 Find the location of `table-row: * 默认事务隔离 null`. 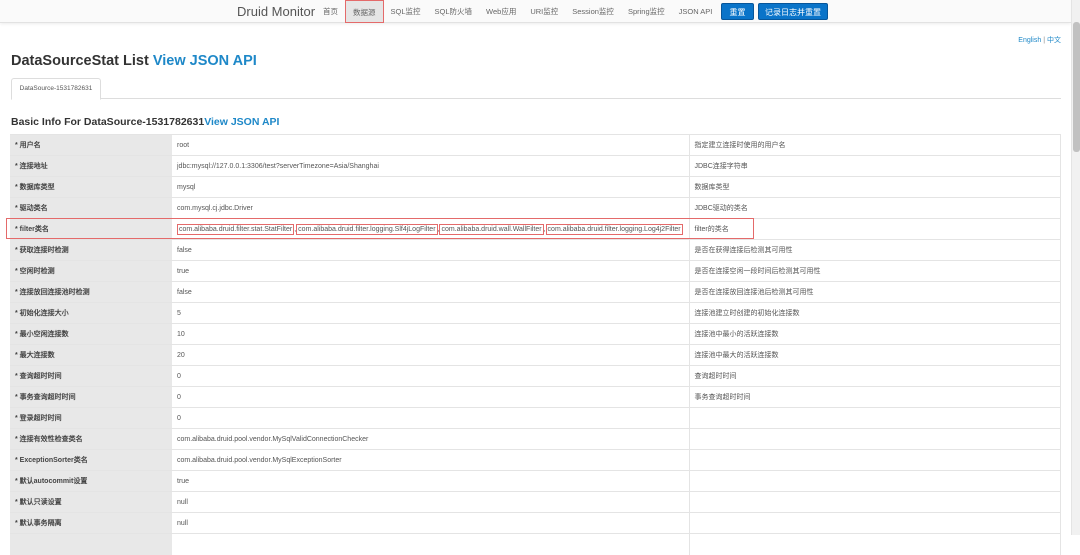

table-row: * 默认事务隔离 null is located at coordinates (535, 523).